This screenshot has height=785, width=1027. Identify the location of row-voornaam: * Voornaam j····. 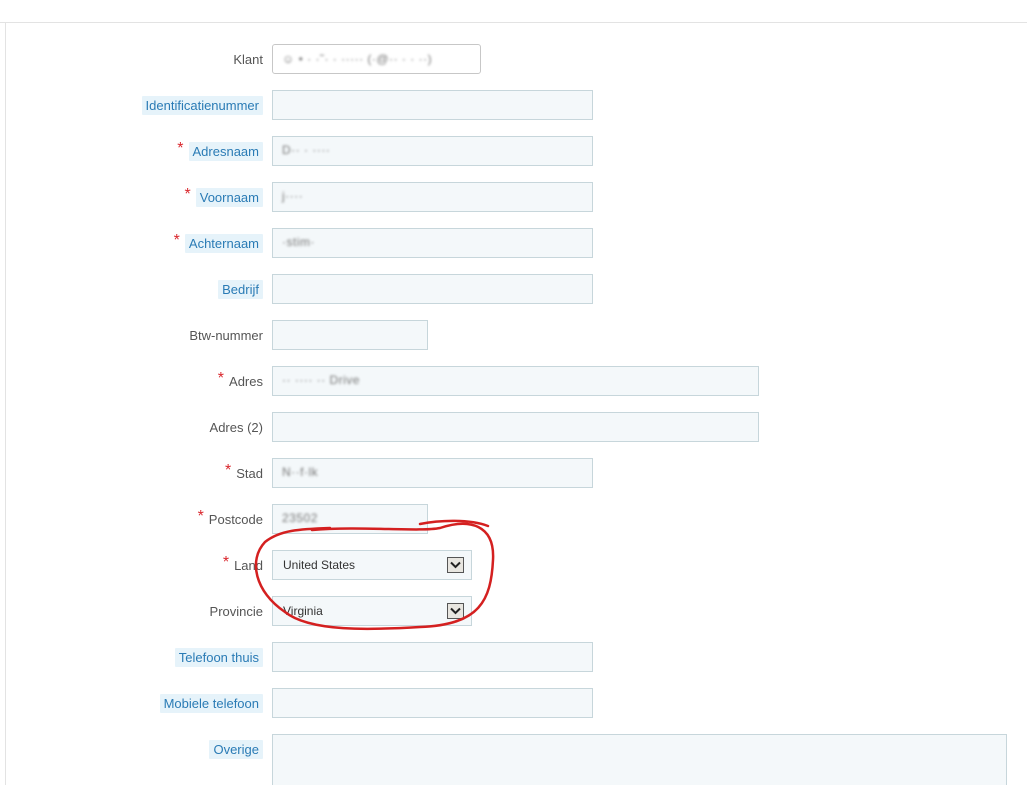
(513, 197).